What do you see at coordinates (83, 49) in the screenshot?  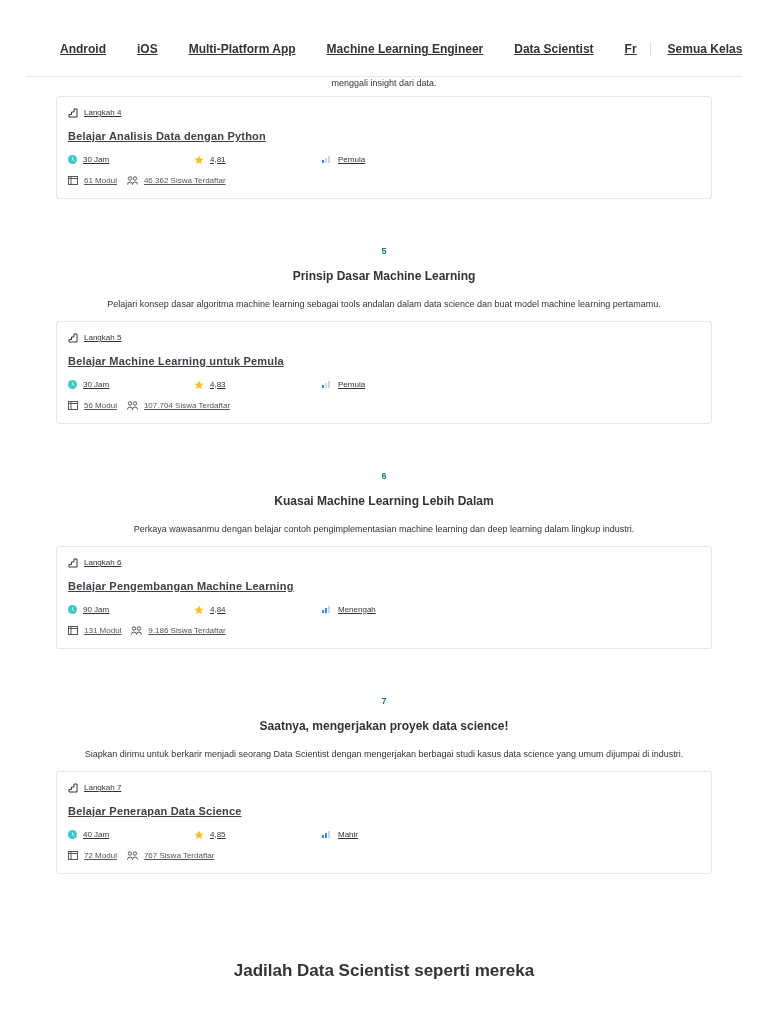 I see `nav-link: Android` at bounding box center [83, 49].